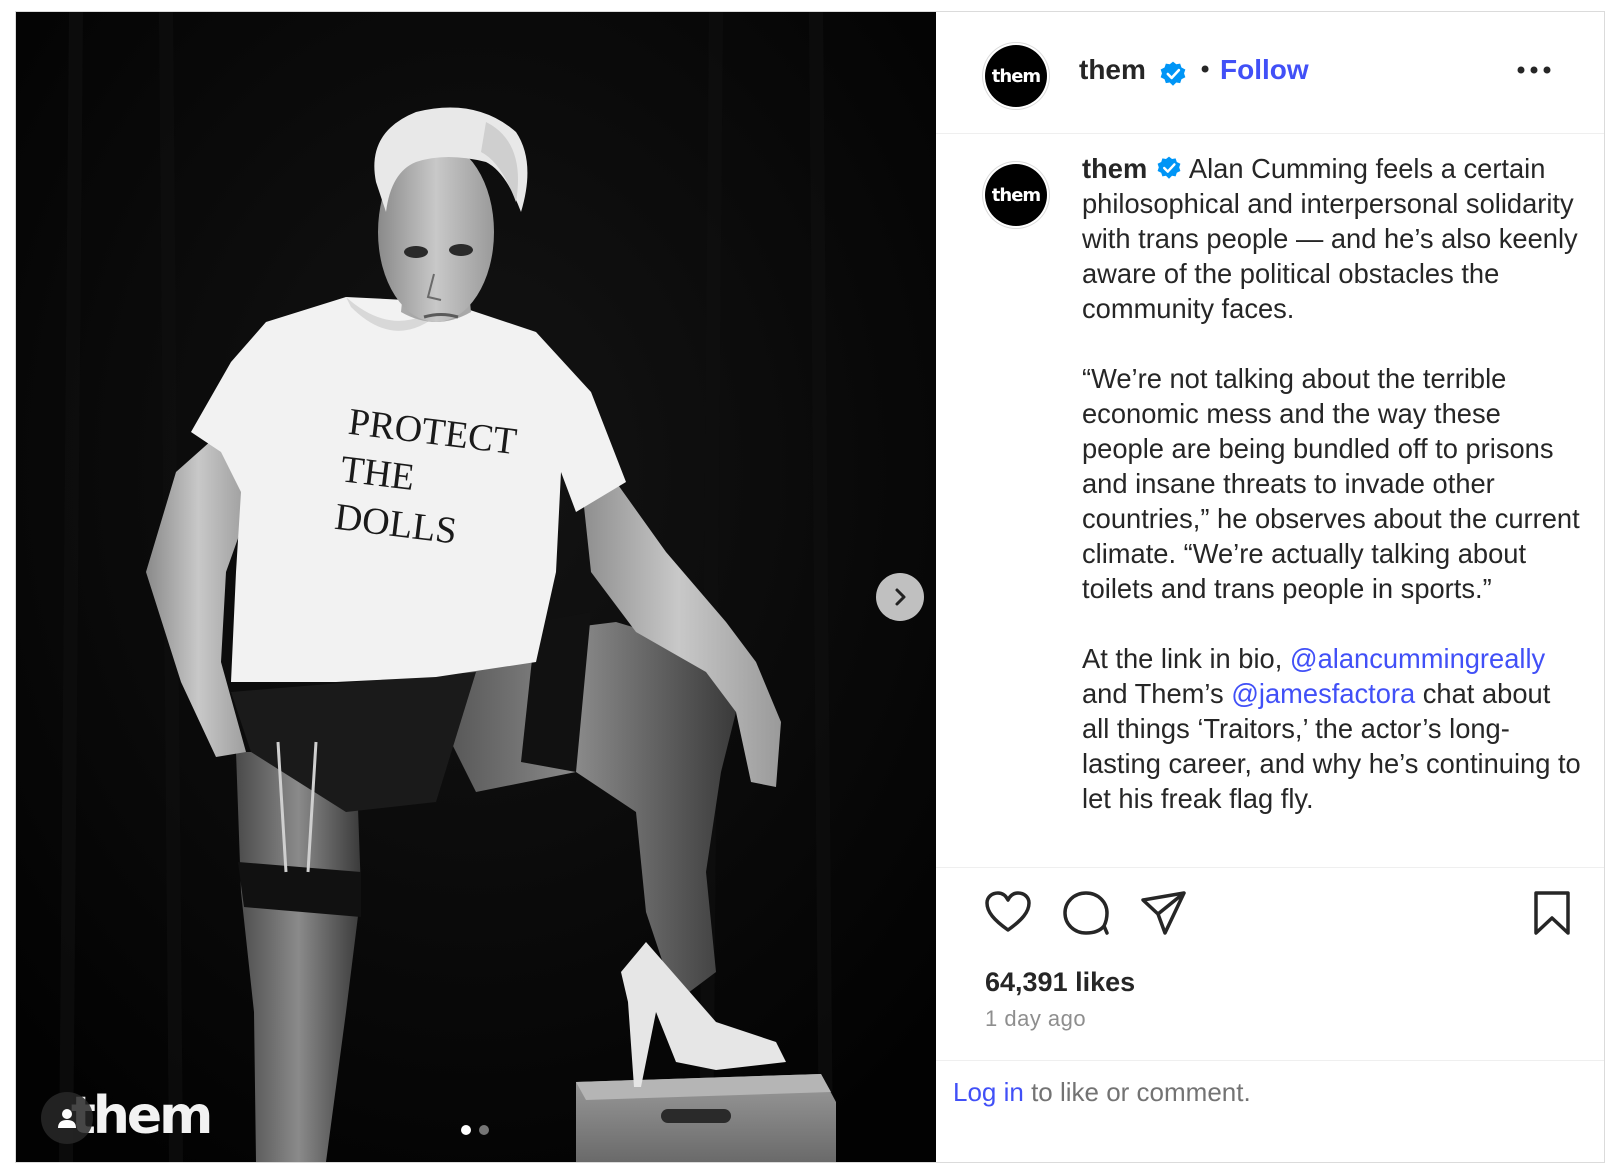  Describe the element at coordinates (1008, 912) in the screenshot. I see `heart-icon` at that location.